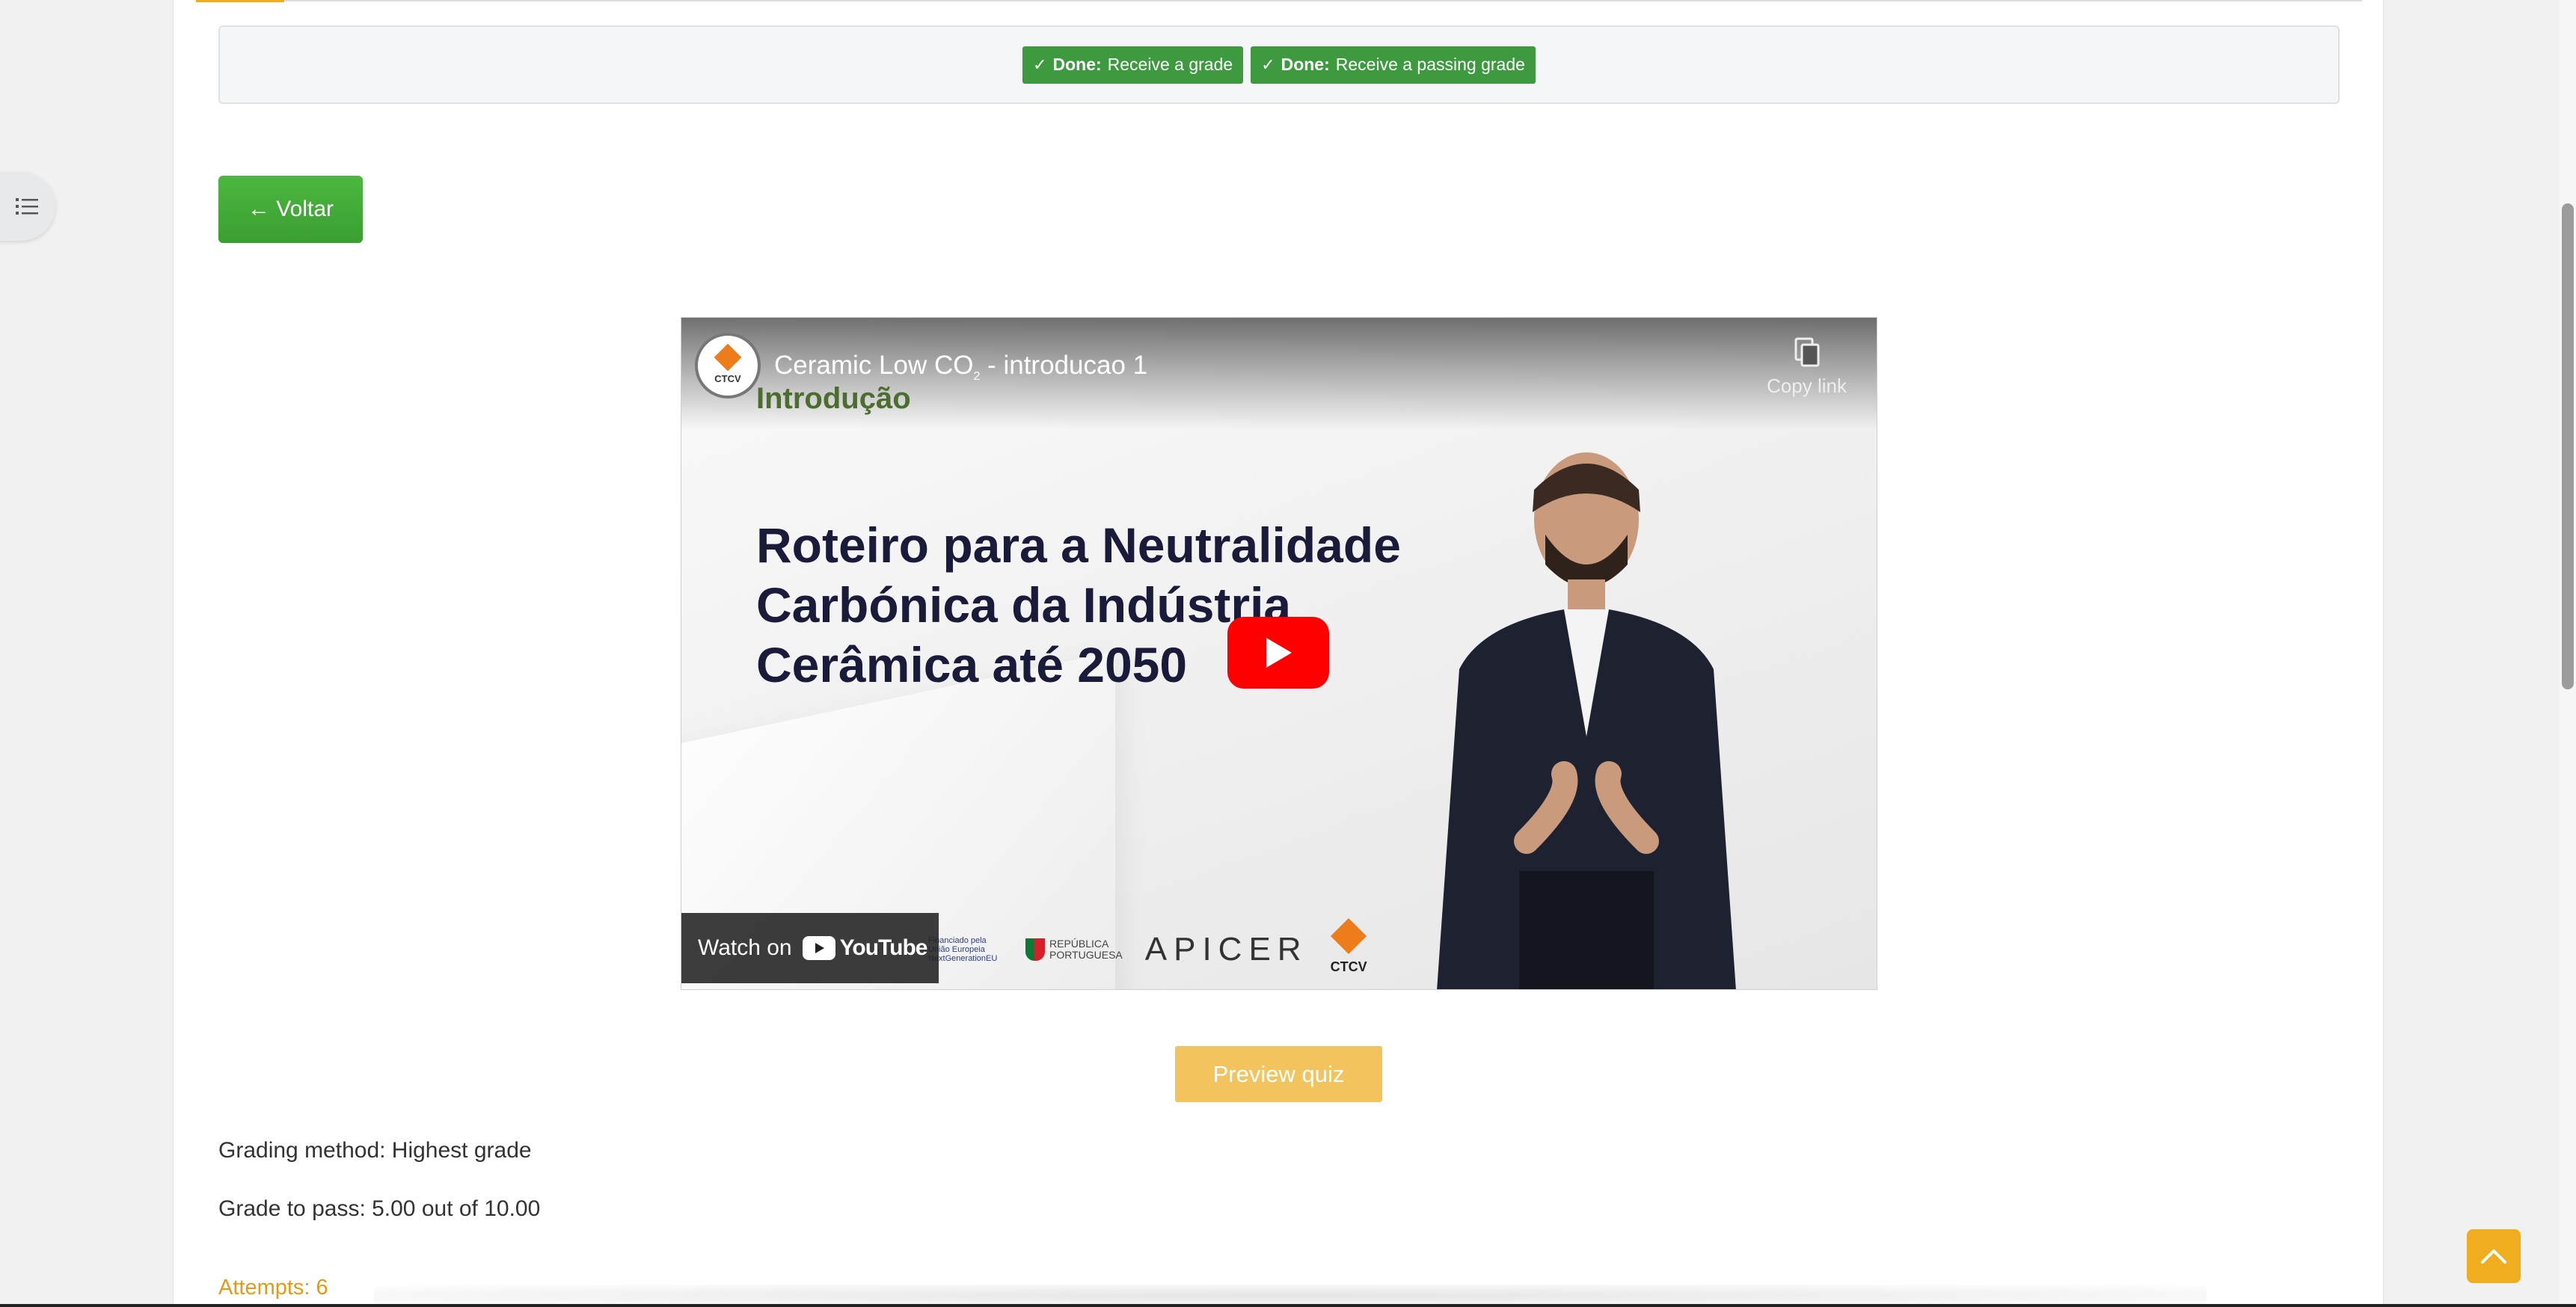 The image size is (2576, 1307). What do you see at coordinates (833, 398) in the screenshot?
I see `video-section-label: Introdução` at bounding box center [833, 398].